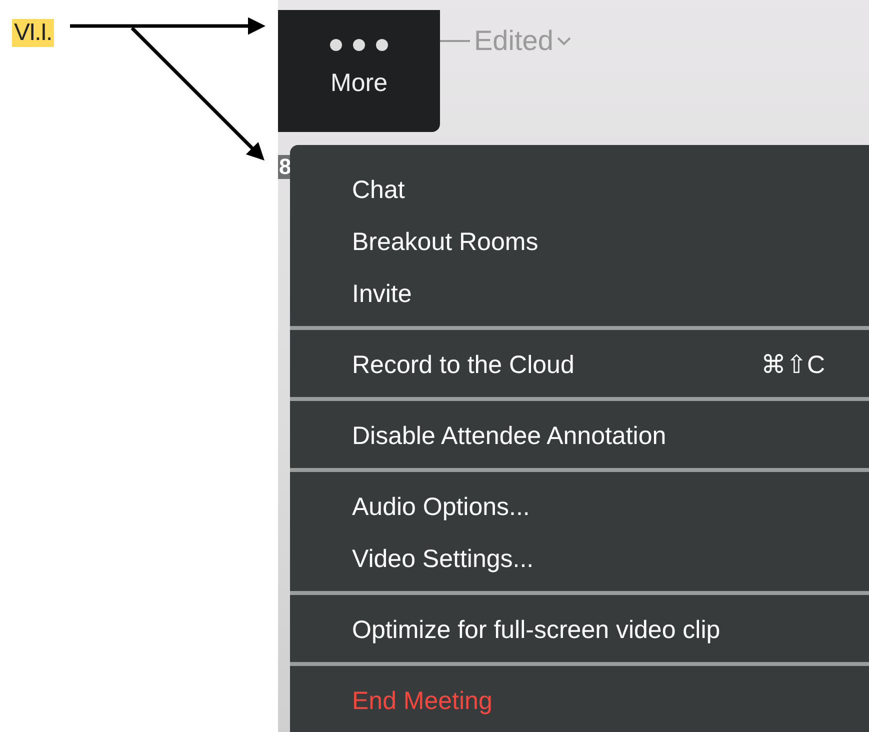  Describe the element at coordinates (579, 191) in the screenshot. I see `menu-item: Chat` at that location.